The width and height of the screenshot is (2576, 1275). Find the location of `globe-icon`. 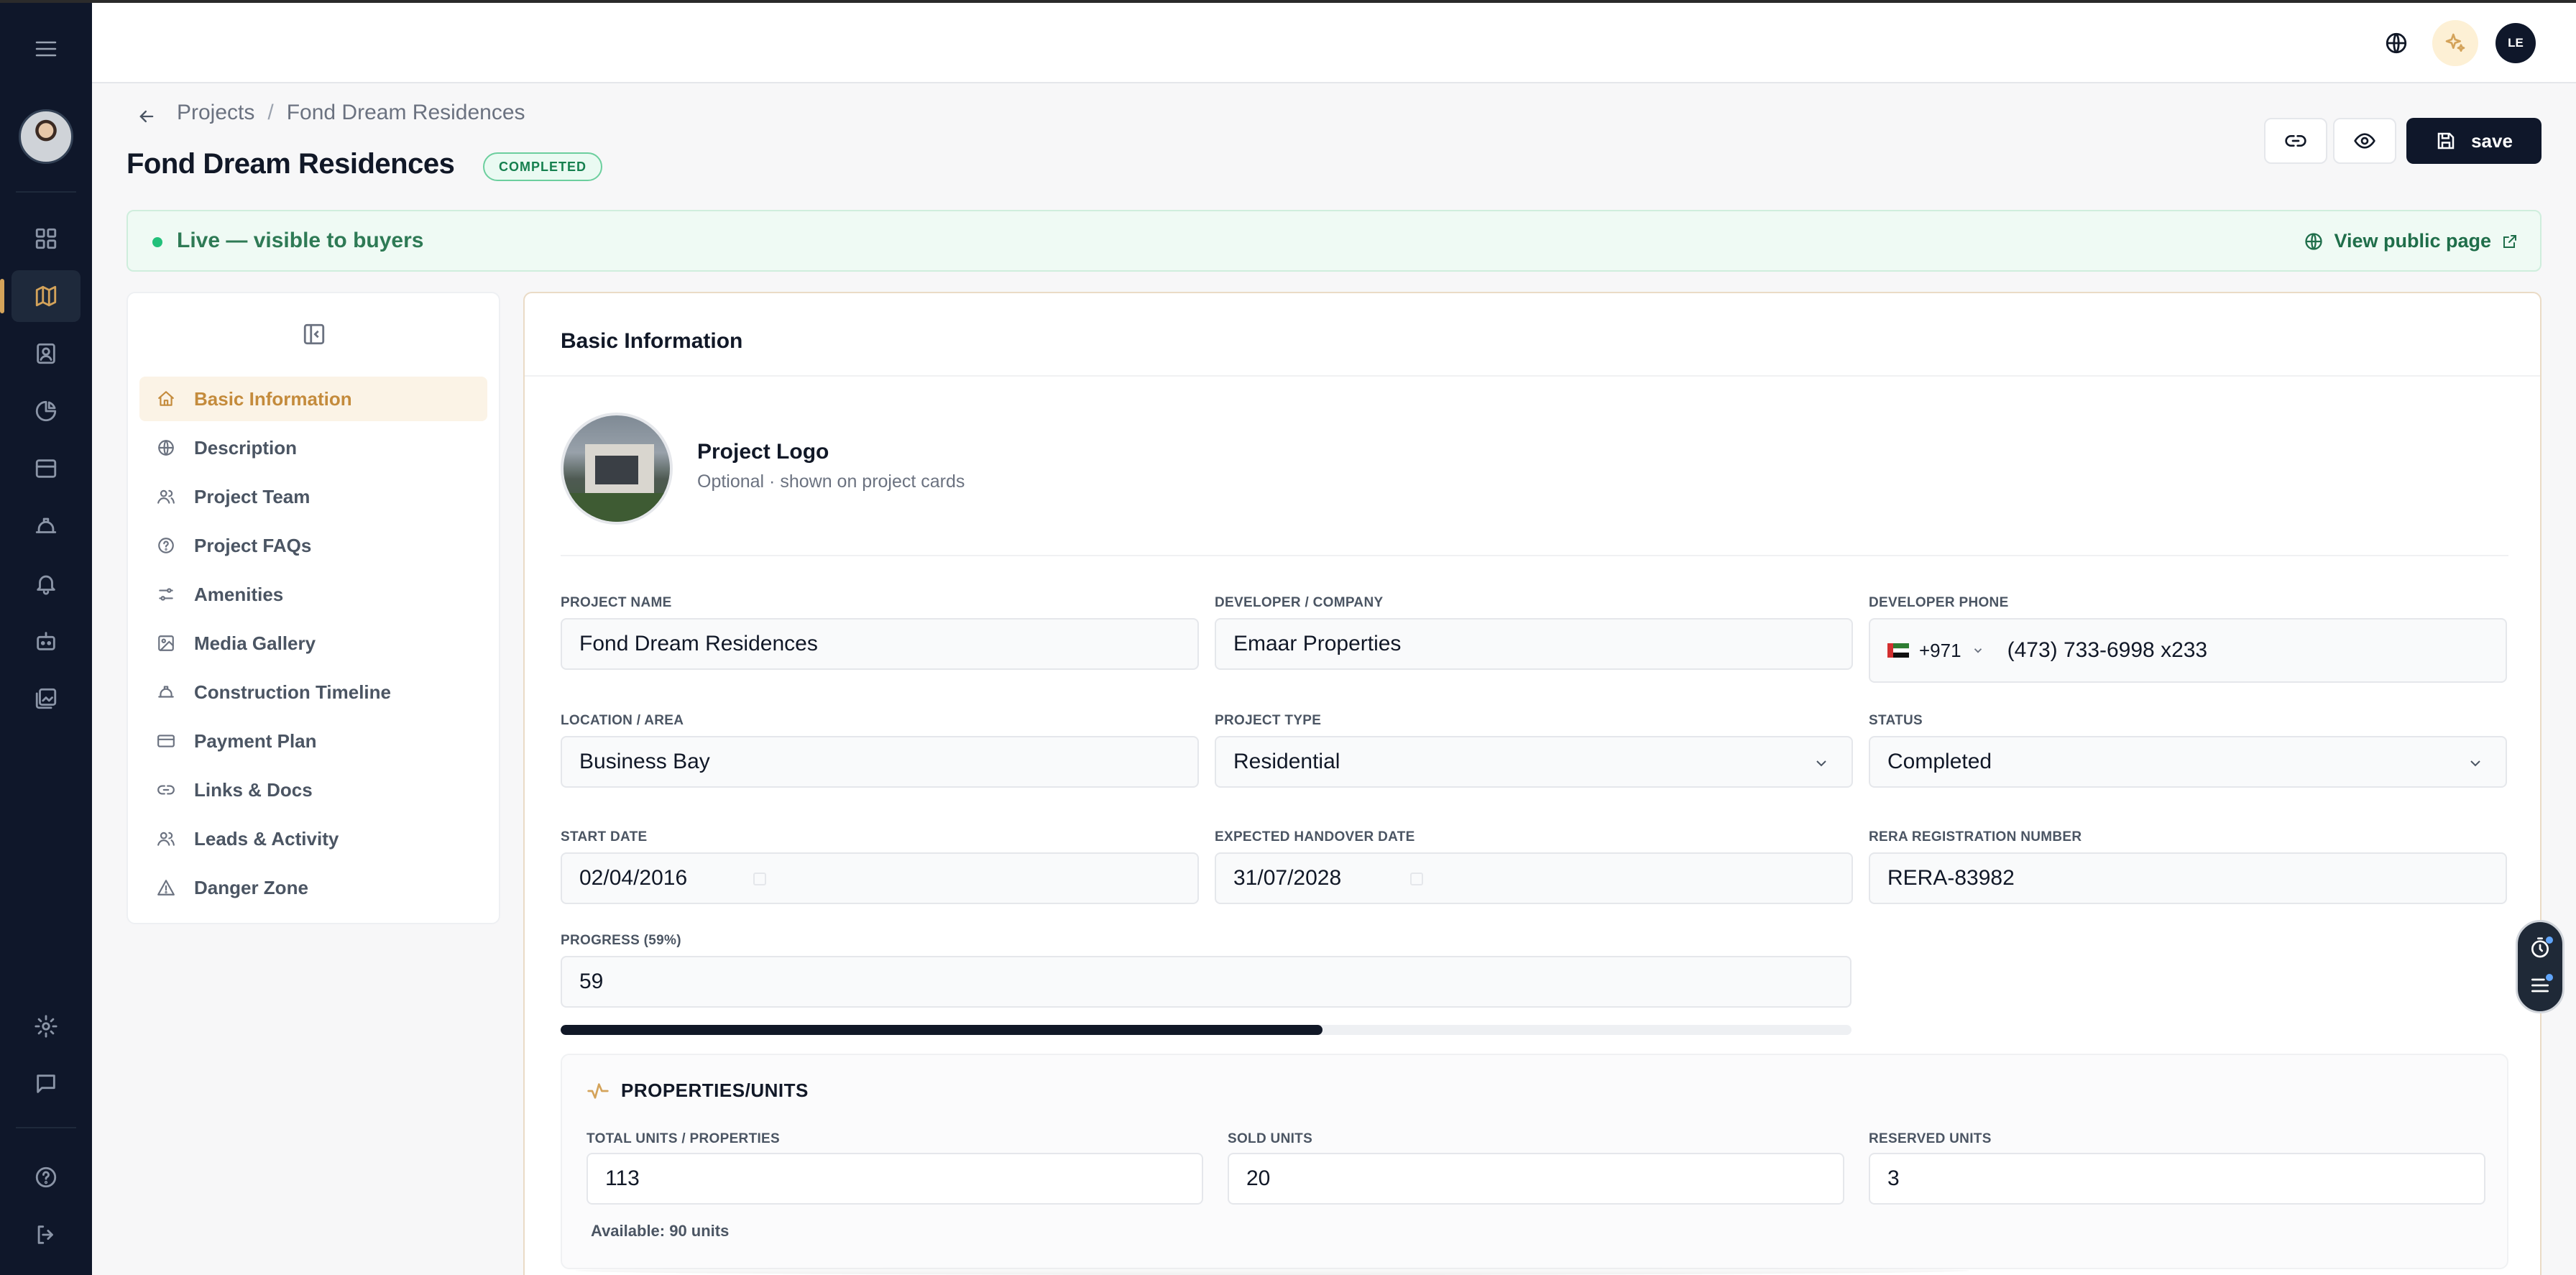

globe-icon is located at coordinates (2396, 43).